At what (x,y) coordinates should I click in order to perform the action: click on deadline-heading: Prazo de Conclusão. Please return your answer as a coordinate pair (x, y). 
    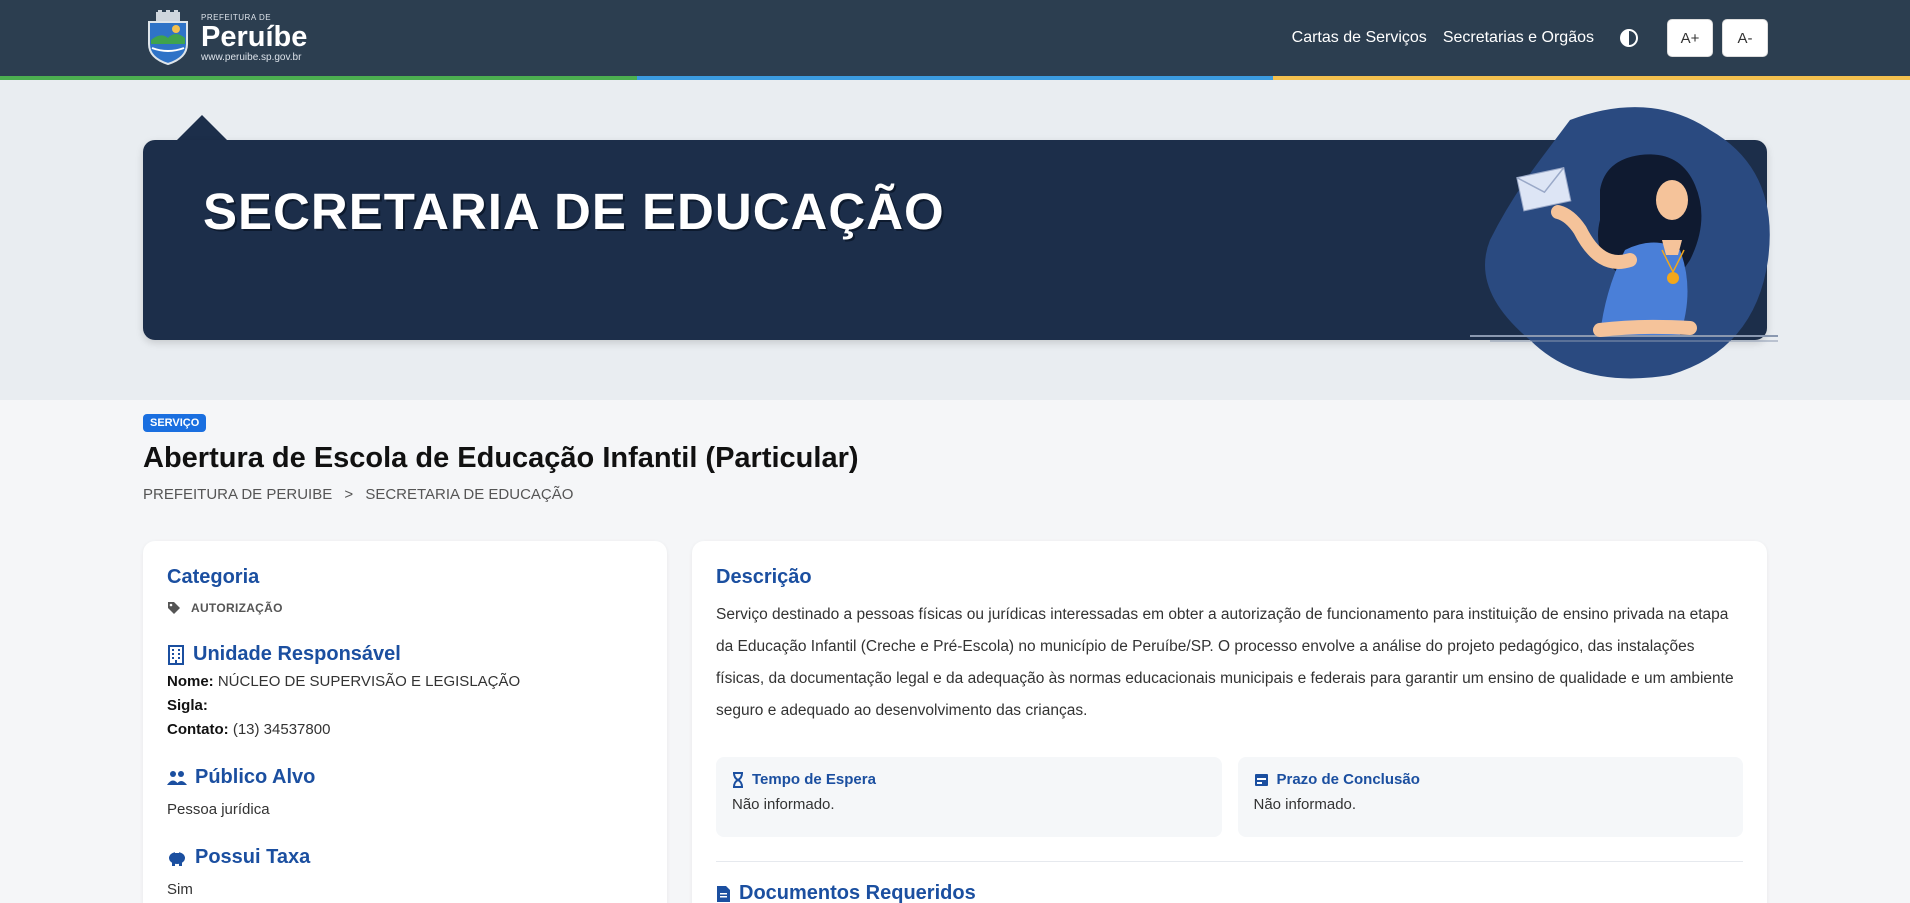
    Looking at the image, I should click on (1348, 779).